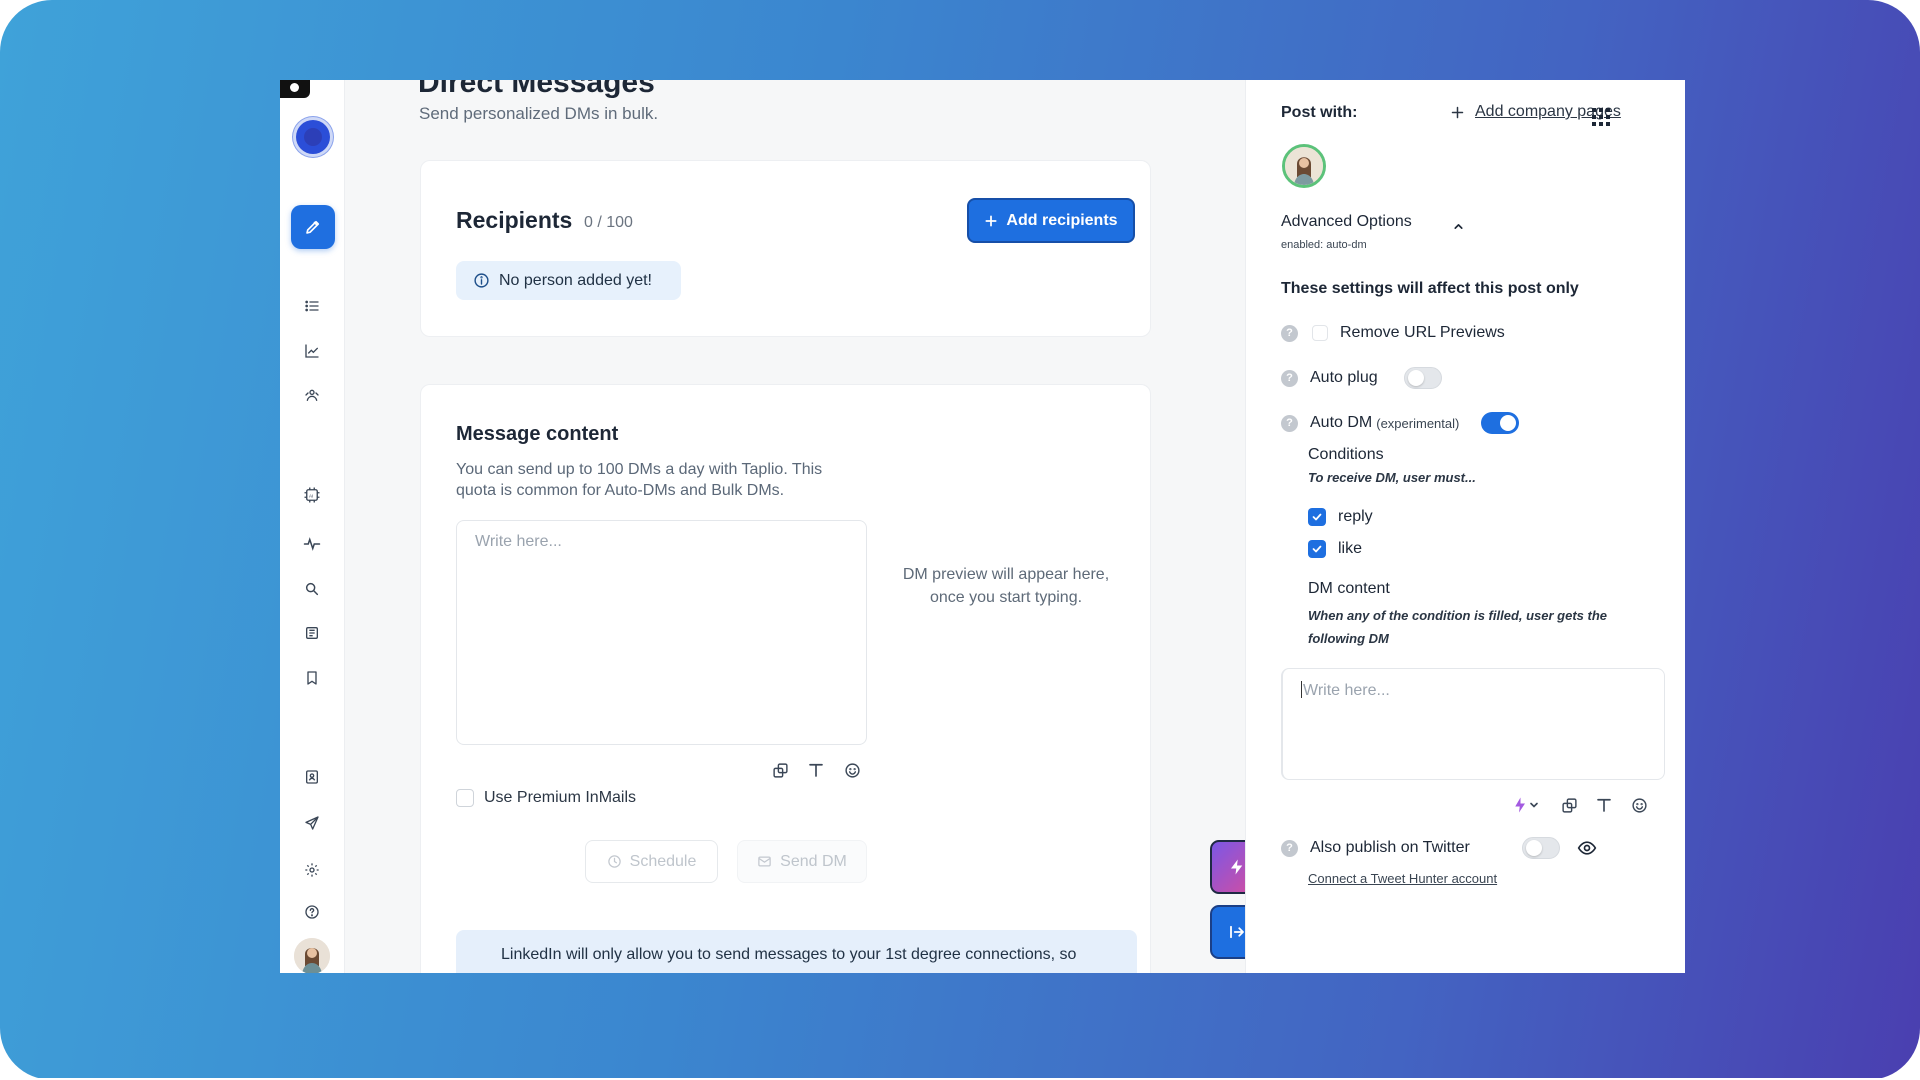  What do you see at coordinates (465, 798) in the screenshot?
I see `premium-inmails-checkbox` at bounding box center [465, 798].